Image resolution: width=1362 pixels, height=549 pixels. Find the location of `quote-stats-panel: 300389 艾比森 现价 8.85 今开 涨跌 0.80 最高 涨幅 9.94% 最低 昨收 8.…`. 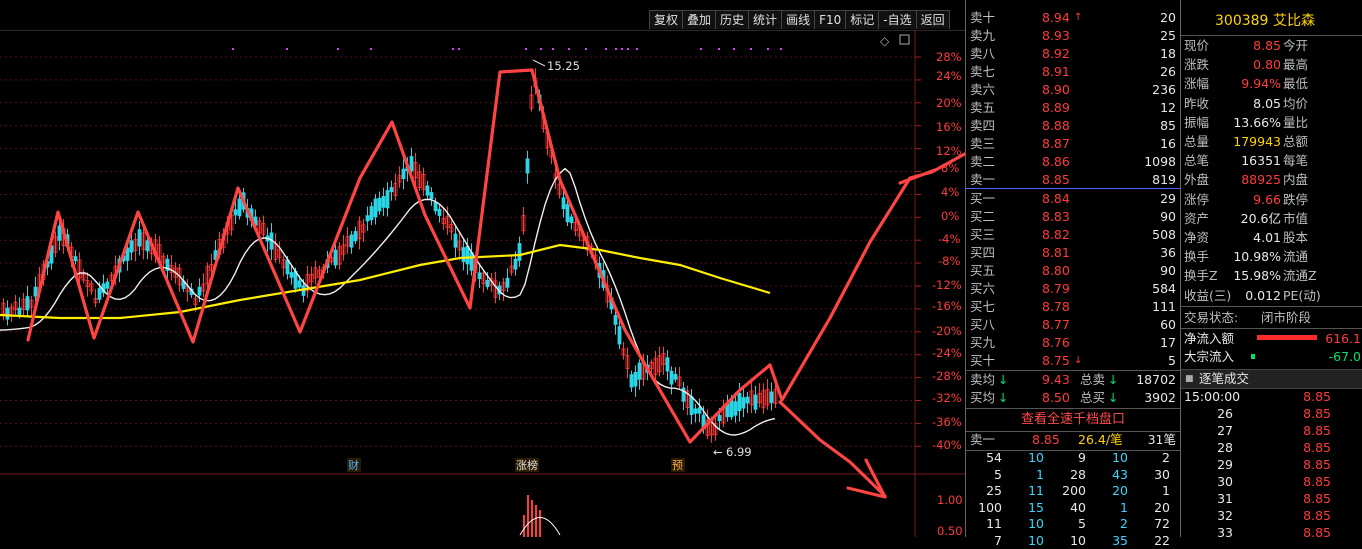

quote-stats-panel: 300389 艾比森 现价 8.85 今开 涨跌 0.80 最高 涨幅 9.94% 最低 昨收 8.… is located at coordinates (1271, 270).